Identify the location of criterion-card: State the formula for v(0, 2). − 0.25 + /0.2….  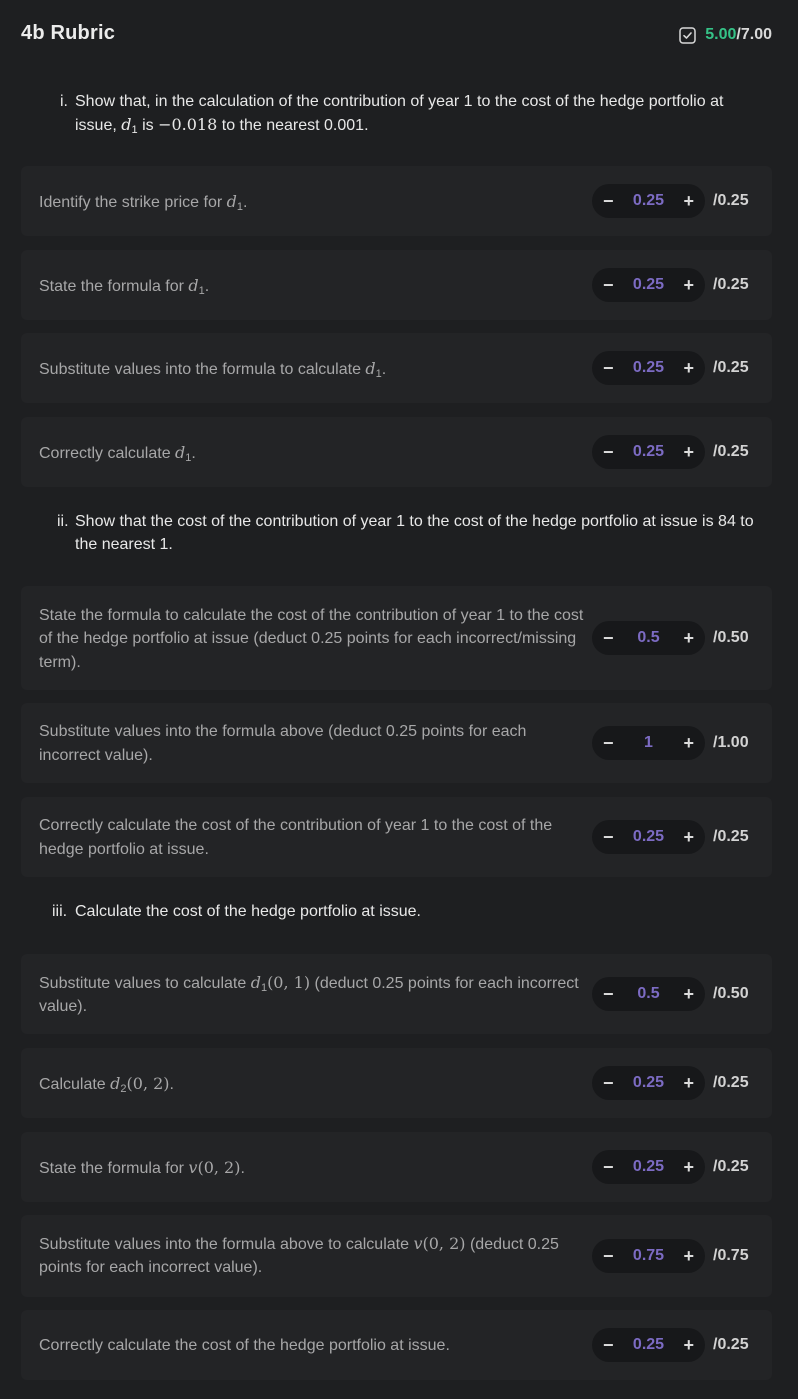
(396, 1167).